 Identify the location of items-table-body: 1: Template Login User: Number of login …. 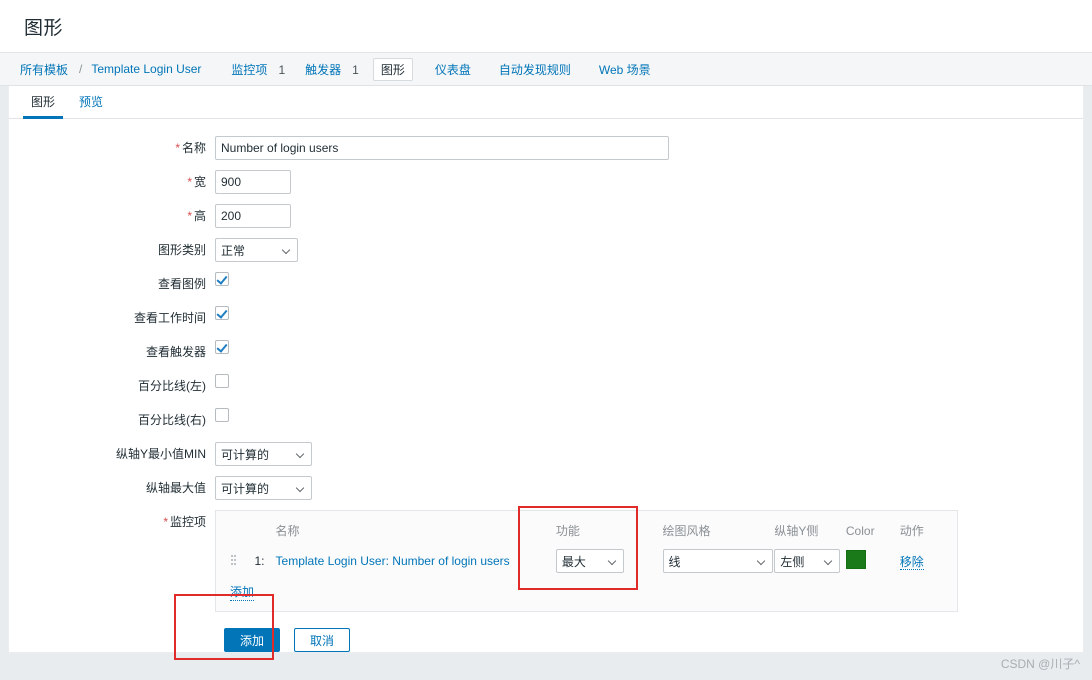
(586, 561).